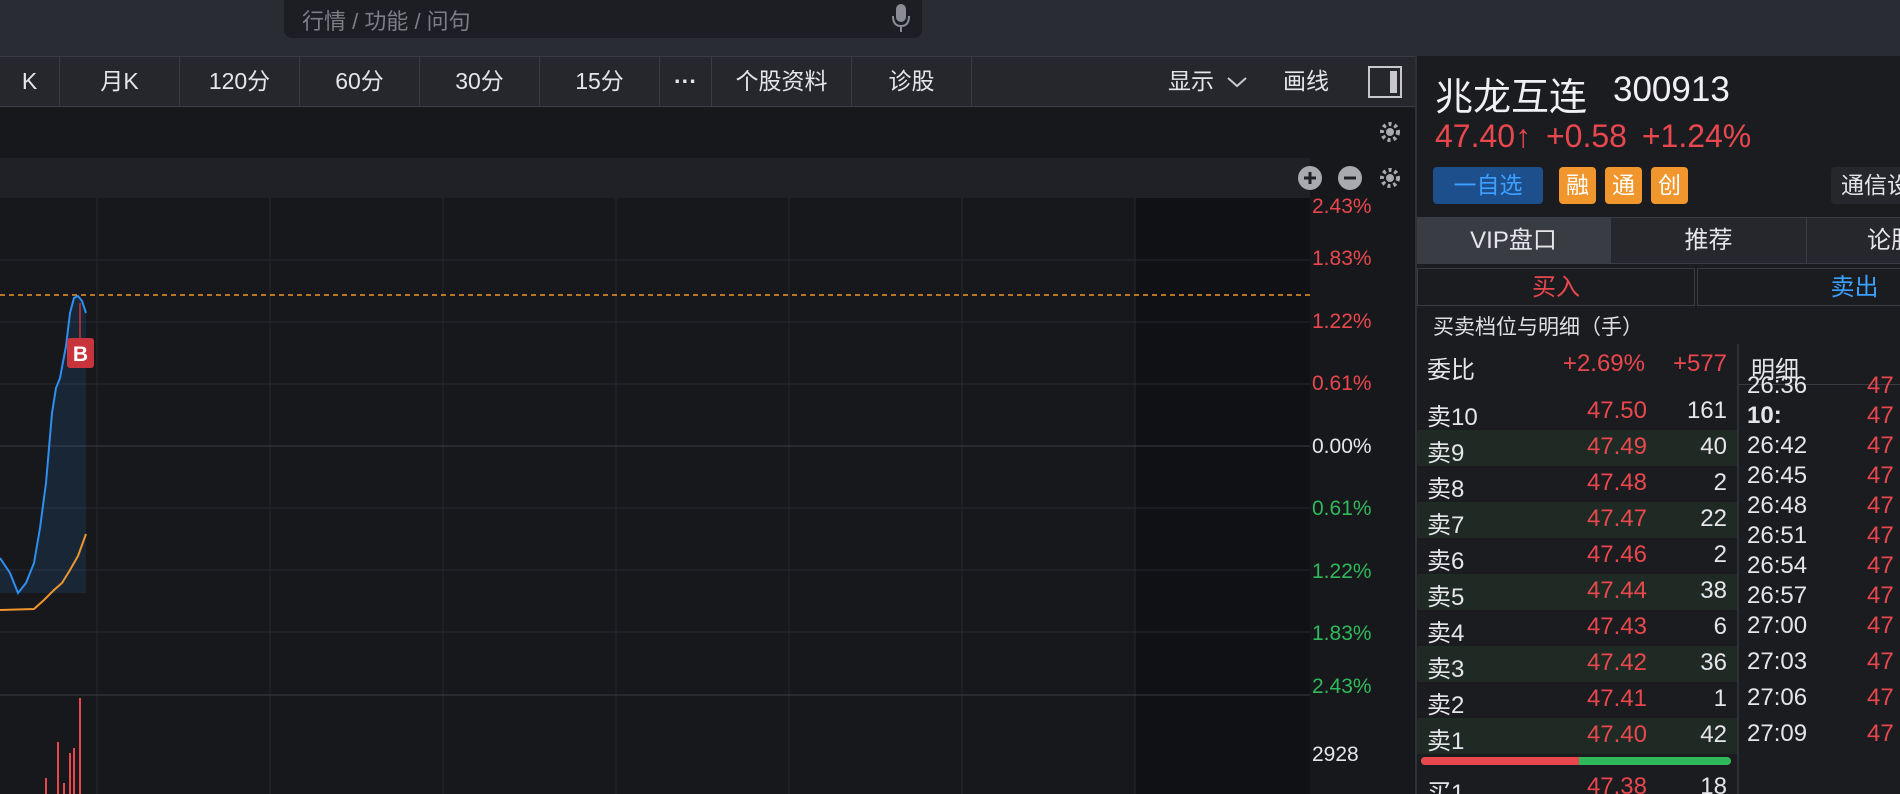  I want to click on y-label-down-3: 1.83%, so click(1342, 633).